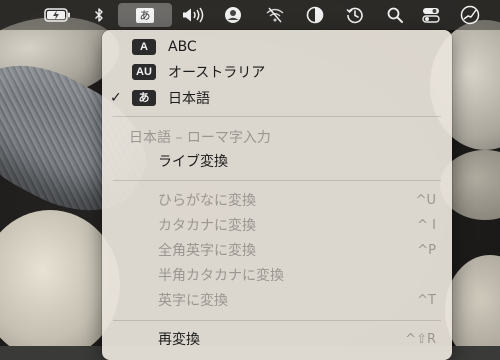  I want to click on menu-item-label: カタカナに変換, so click(207, 226).